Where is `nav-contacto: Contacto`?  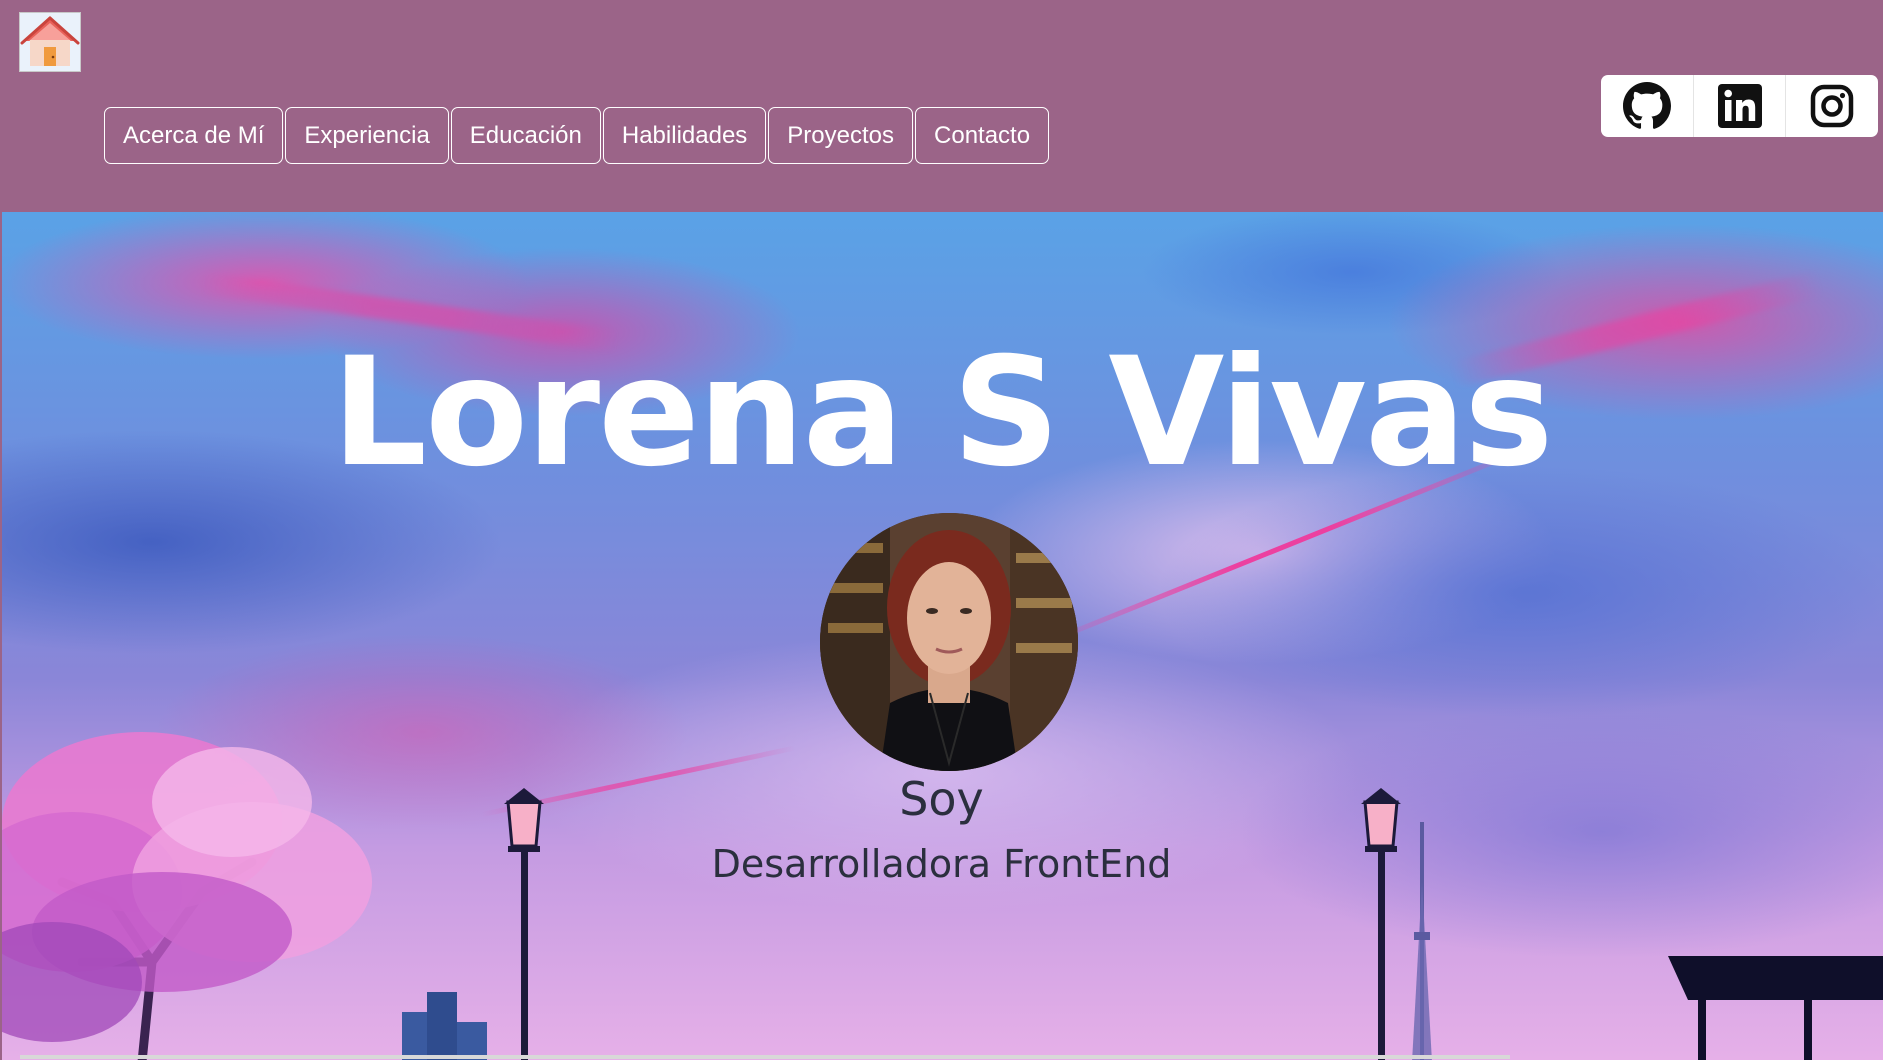 nav-contacto: Contacto is located at coordinates (982, 135).